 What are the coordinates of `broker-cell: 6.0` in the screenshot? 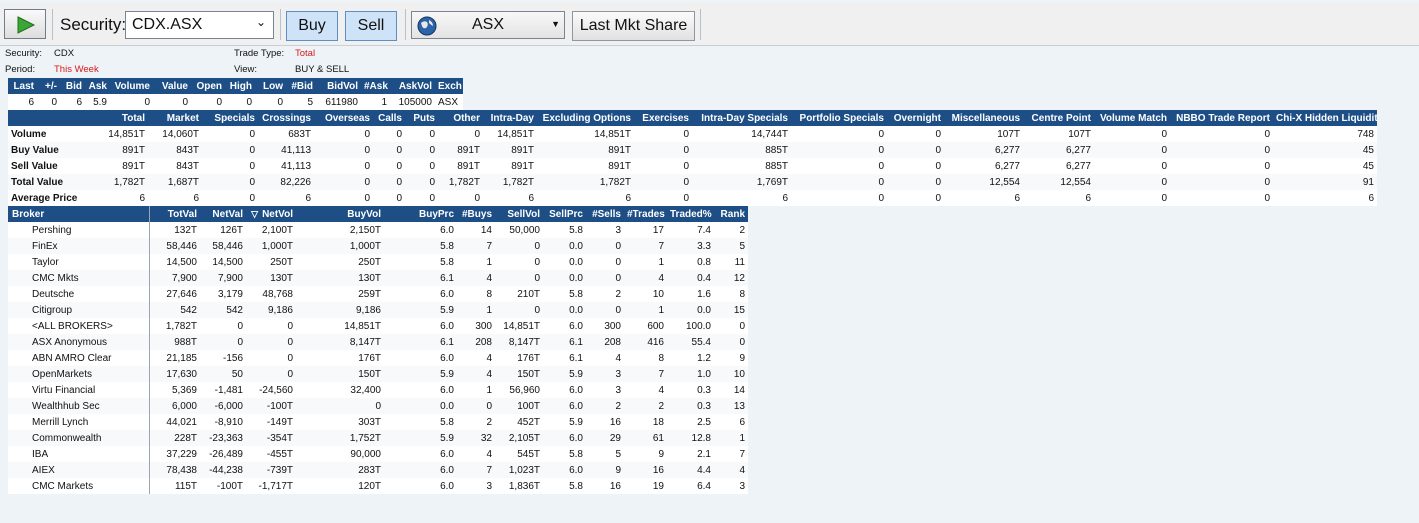 It's located at (564, 326).